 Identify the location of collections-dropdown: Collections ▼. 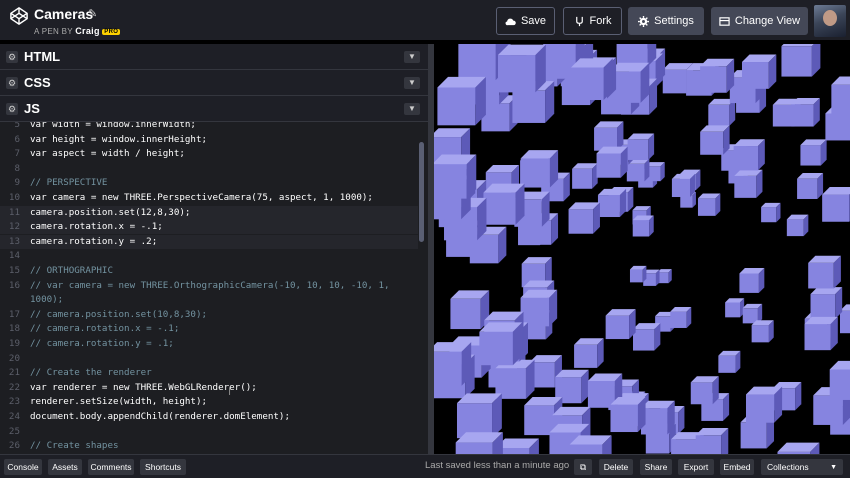
(802, 467).